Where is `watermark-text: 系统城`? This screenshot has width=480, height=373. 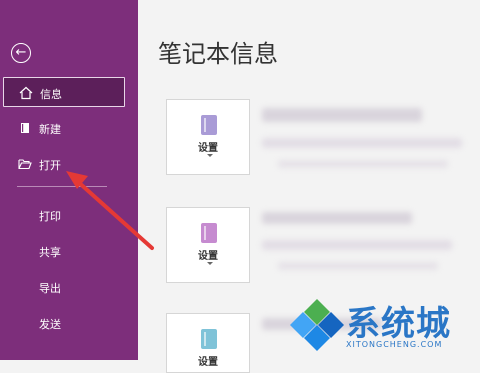 watermark-text: 系统城 is located at coordinates (398, 324).